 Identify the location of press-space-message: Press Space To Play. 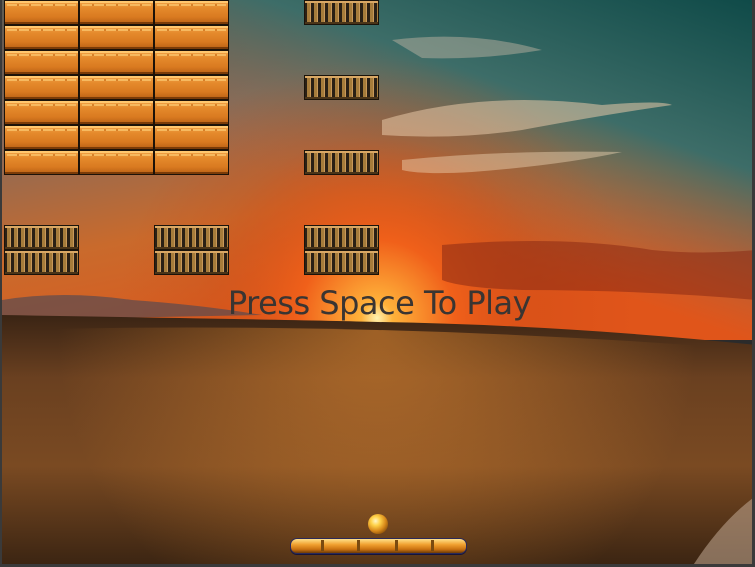
(379, 303).